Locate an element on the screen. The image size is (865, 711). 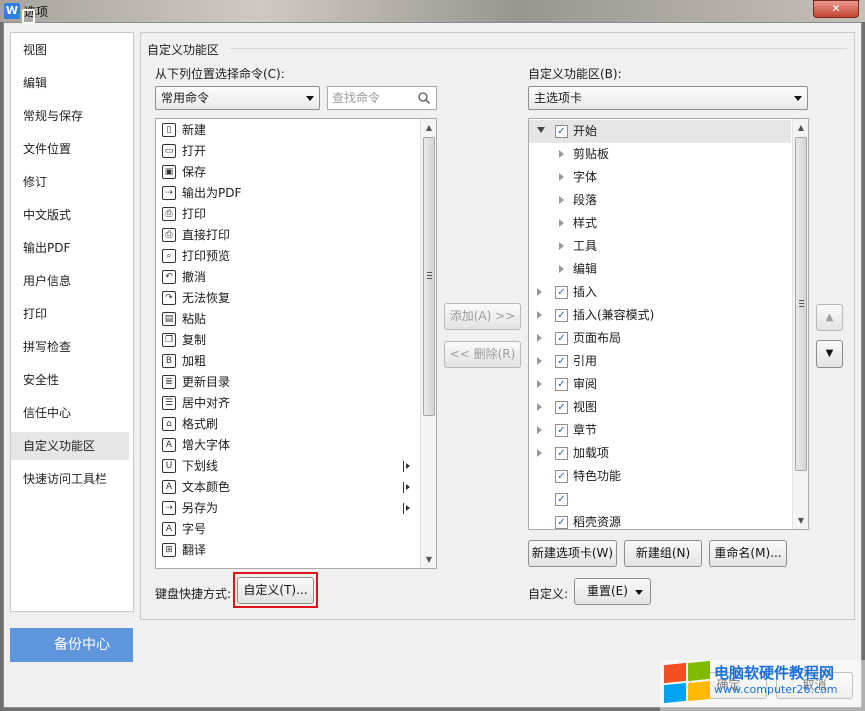
command-item: ↷ 无法恢复 is located at coordinates (287, 298).